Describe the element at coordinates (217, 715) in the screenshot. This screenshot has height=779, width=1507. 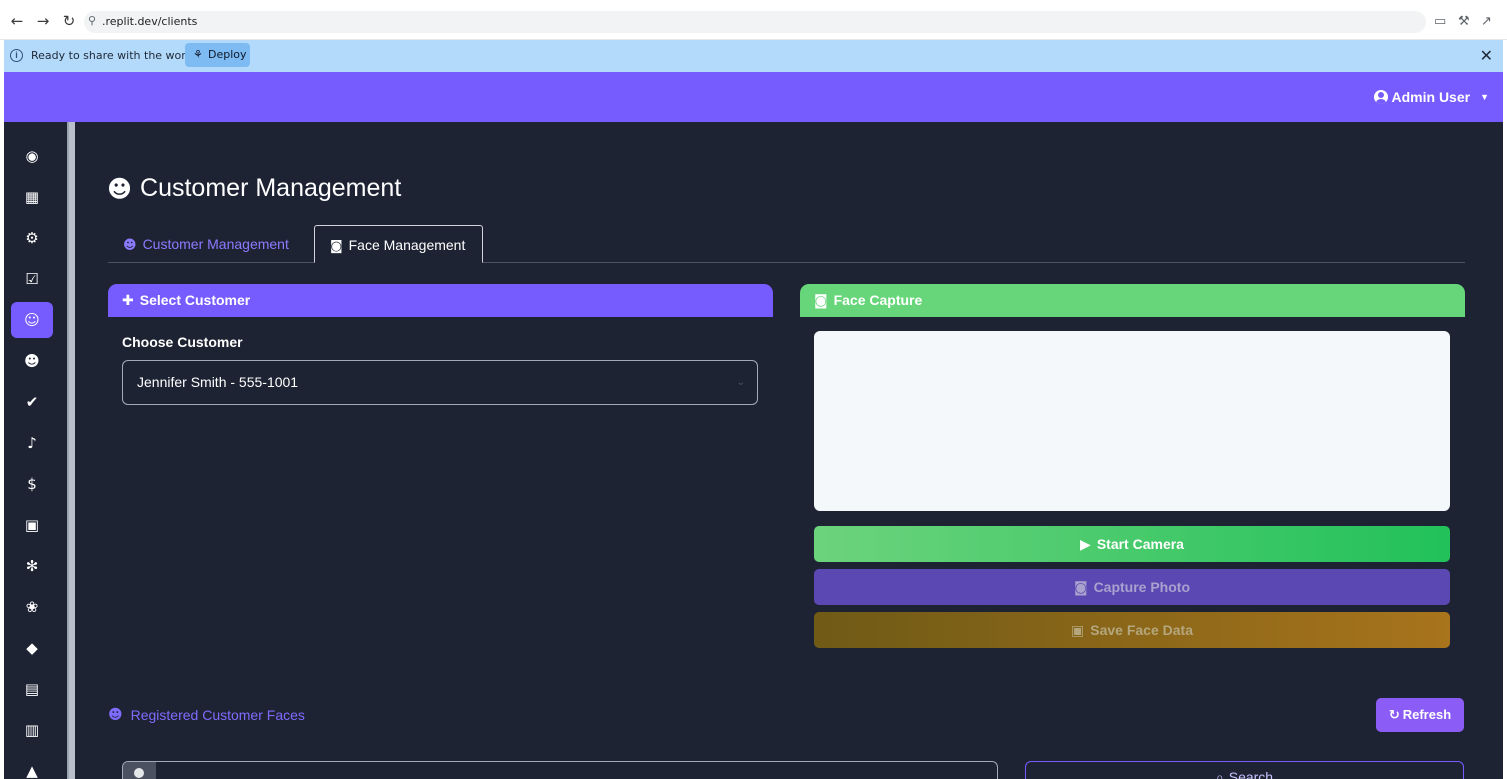
I see `registered-faces-text: Registered Customer Faces` at that location.